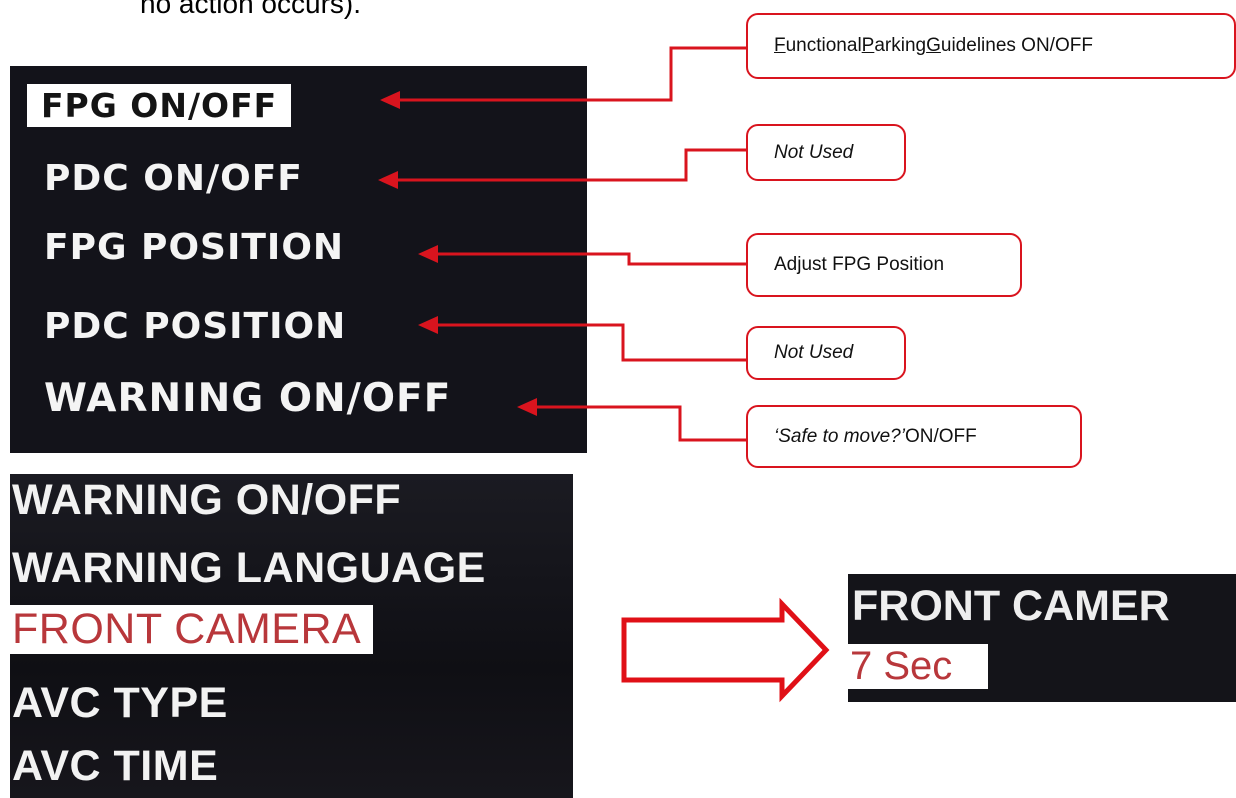 Image resolution: width=1236 pixels, height=798 pixels. What do you see at coordinates (527, 407) in the screenshot?
I see `arrowhead-warning` at bounding box center [527, 407].